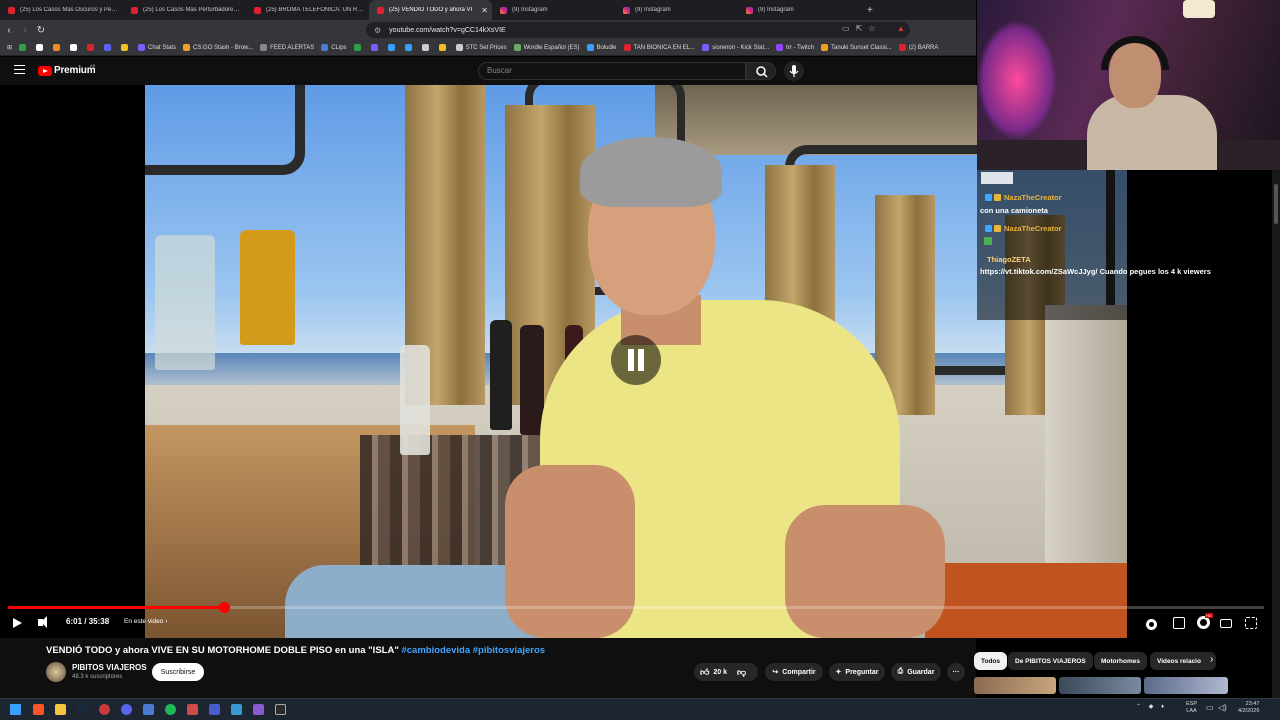 This screenshot has height=720, width=1280. I want to click on extension-alert-icon: ▲, so click(901, 28).